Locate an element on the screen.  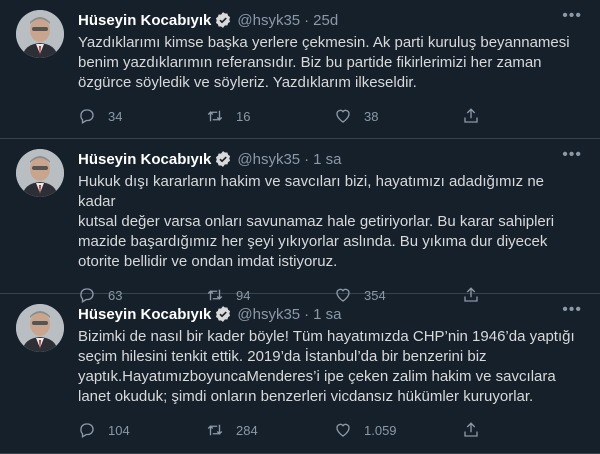
retweet-count: 284 is located at coordinates (247, 430).